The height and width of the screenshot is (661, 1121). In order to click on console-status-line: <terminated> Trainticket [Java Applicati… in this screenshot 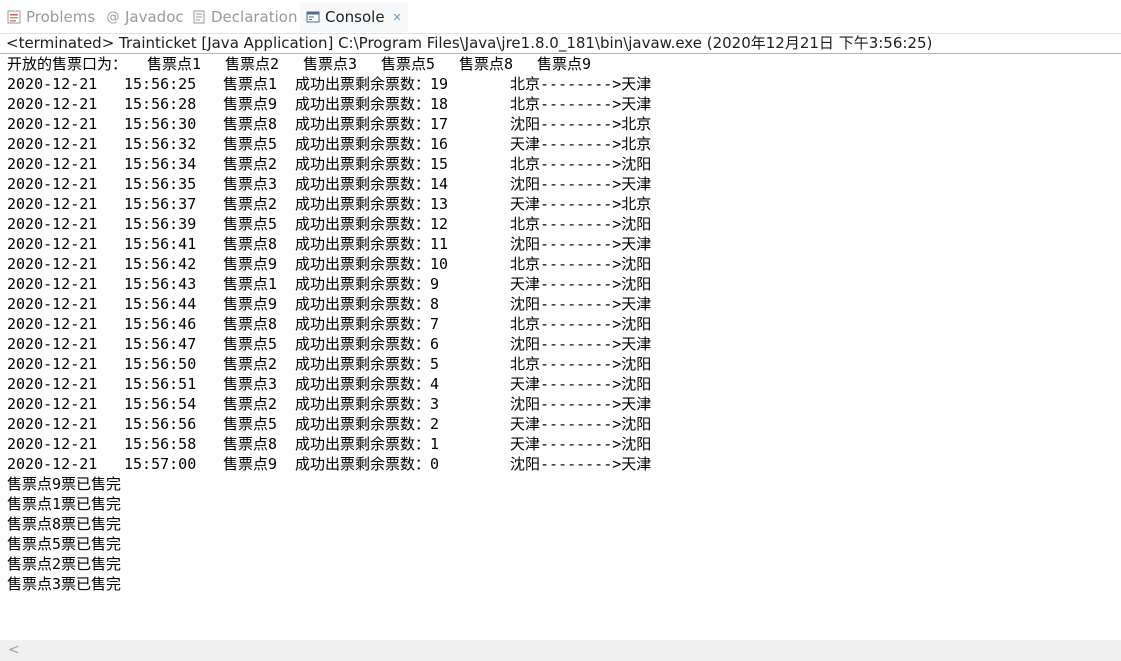, I will do `click(469, 43)`.